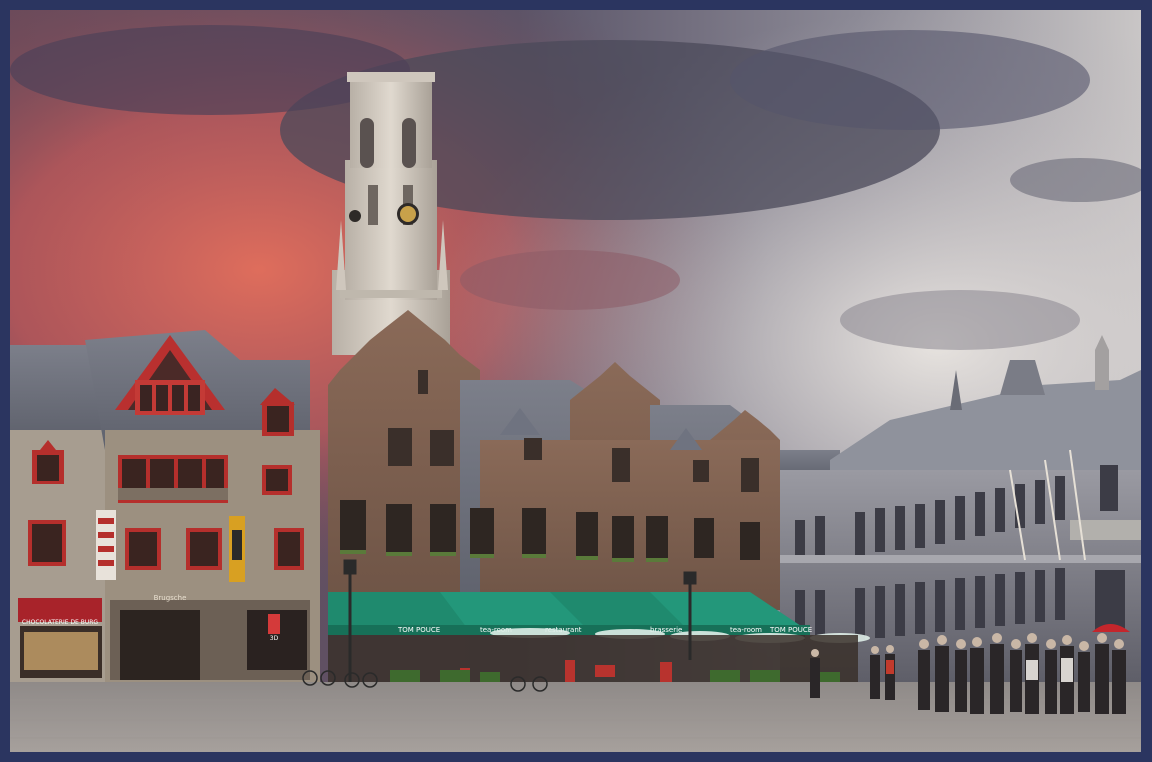 The image size is (1152, 762). What do you see at coordinates (746, 630) in the screenshot?
I see `awning-label: tea-room` at bounding box center [746, 630].